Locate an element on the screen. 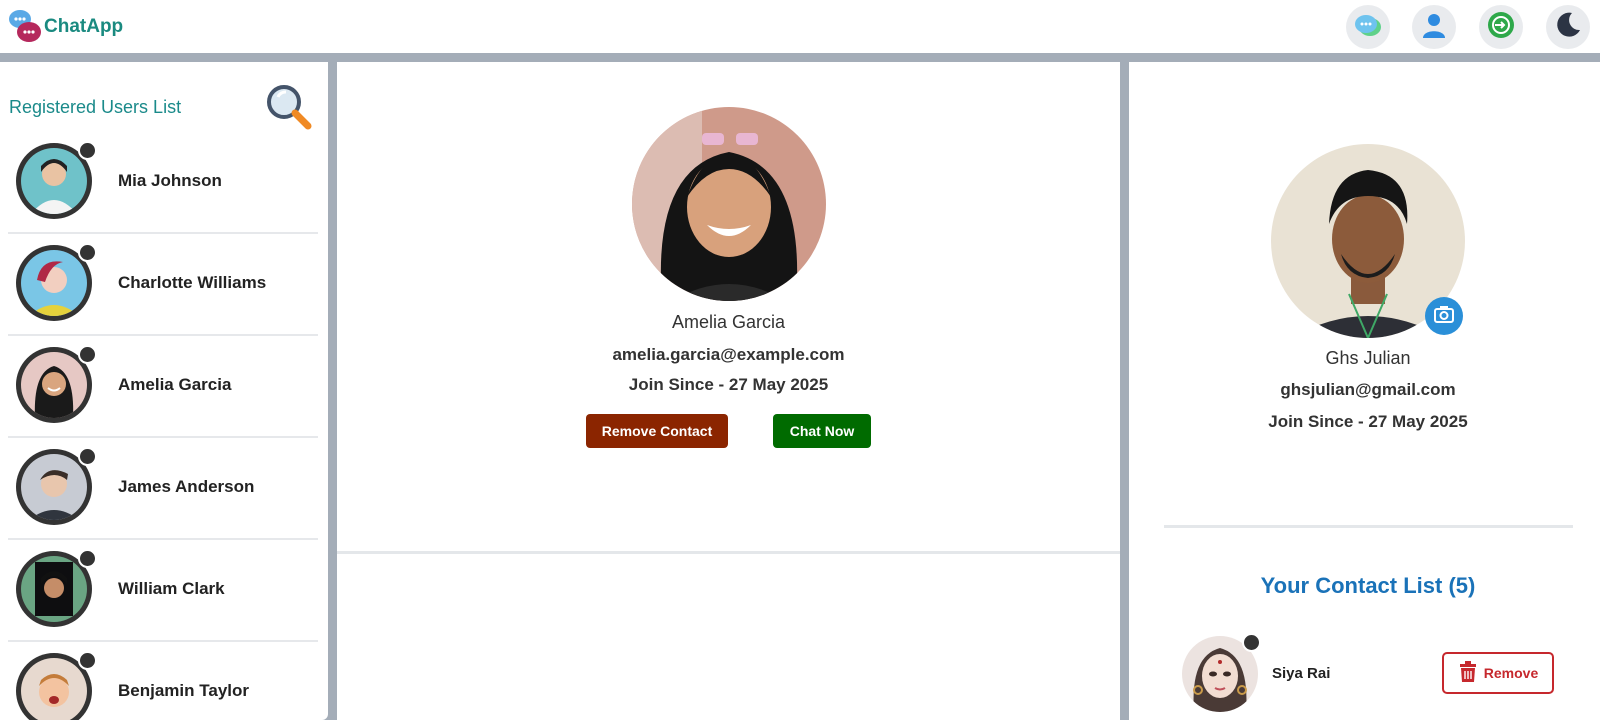 The width and height of the screenshot is (1600, 720). top-header: ChatApp is located at coordinates (800, 26).